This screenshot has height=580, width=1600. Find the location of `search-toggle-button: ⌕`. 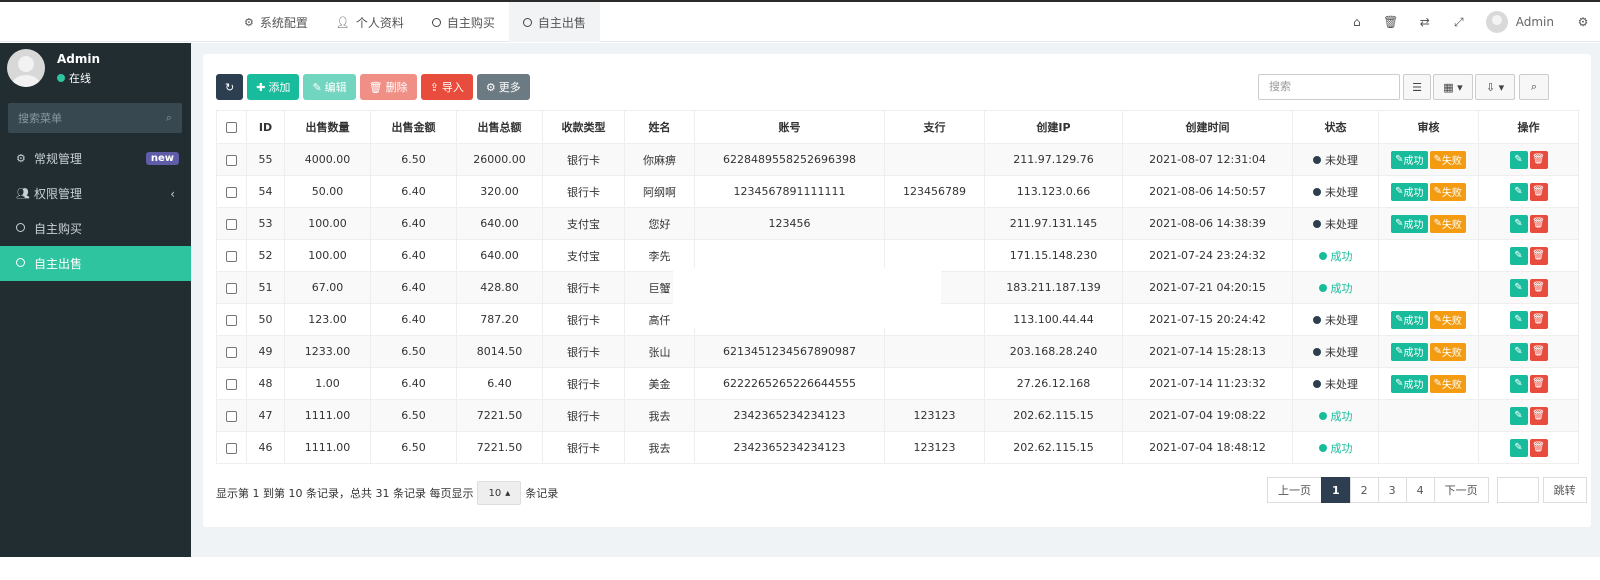

search-toggle-button: ⌕ is located at coordinates (1534, 87).